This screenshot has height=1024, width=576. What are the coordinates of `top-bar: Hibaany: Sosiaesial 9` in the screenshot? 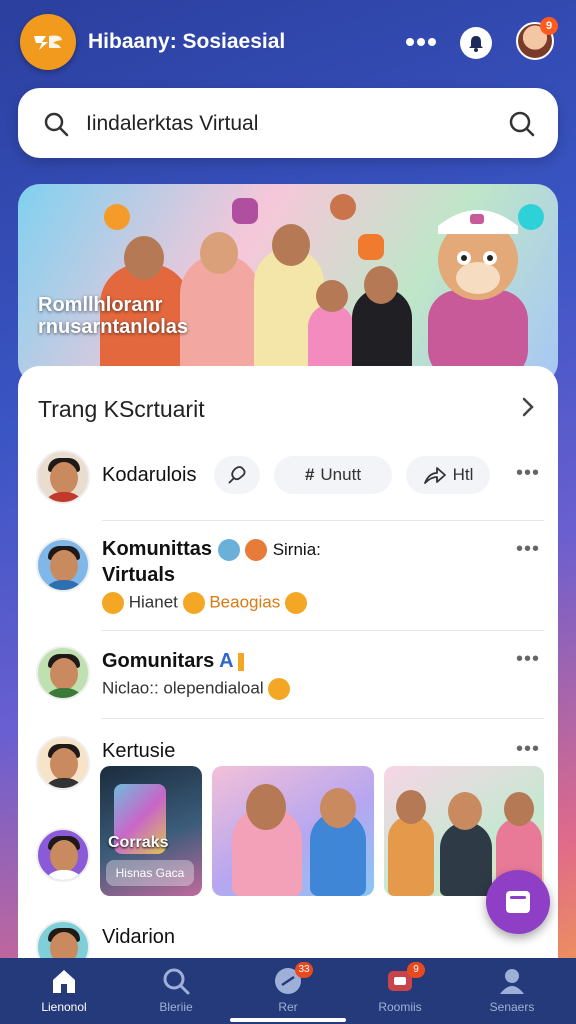 It's located at (288, 43).